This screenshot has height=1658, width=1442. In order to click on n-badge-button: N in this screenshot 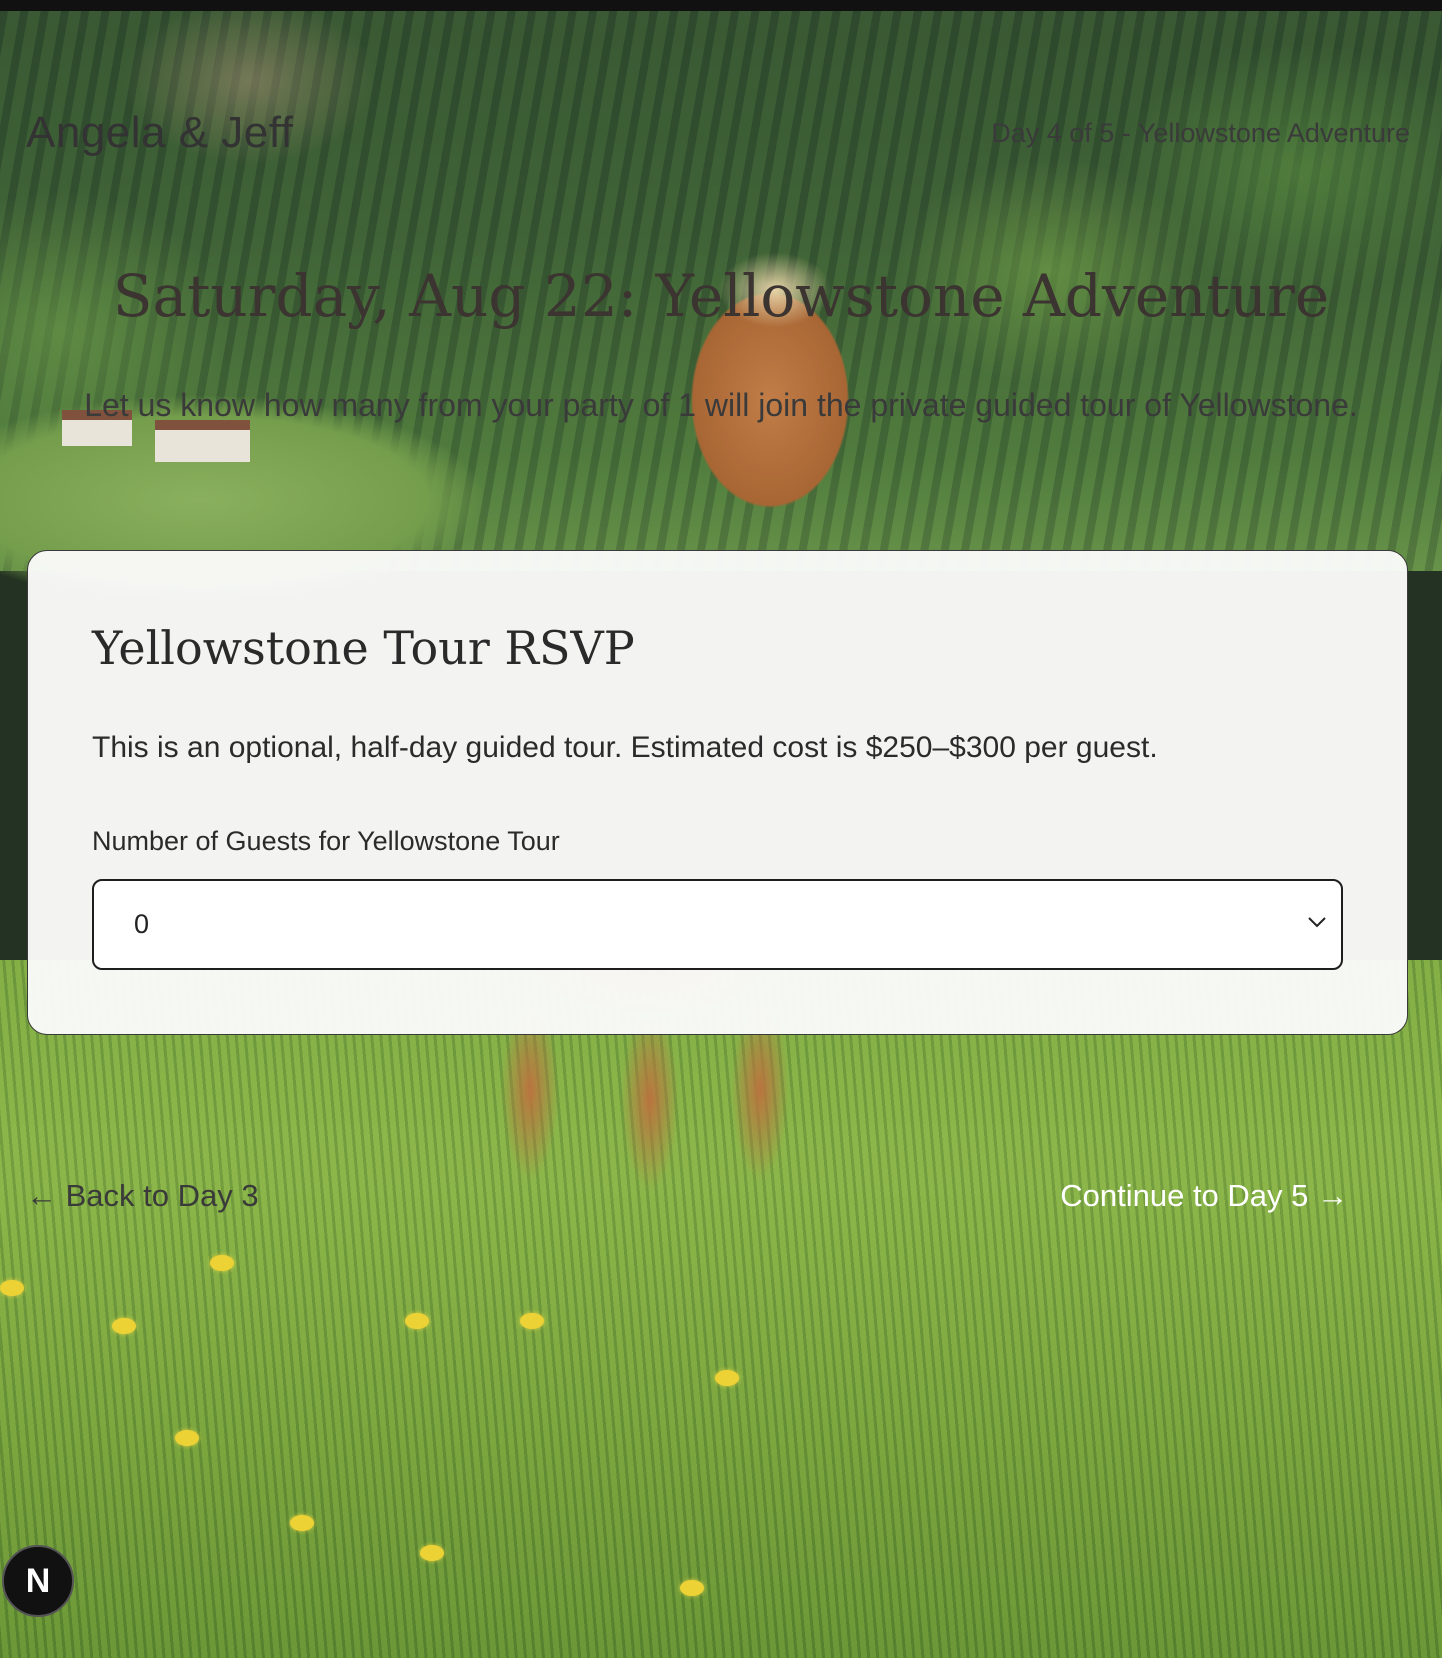, I will do `click(38, 1581)`.